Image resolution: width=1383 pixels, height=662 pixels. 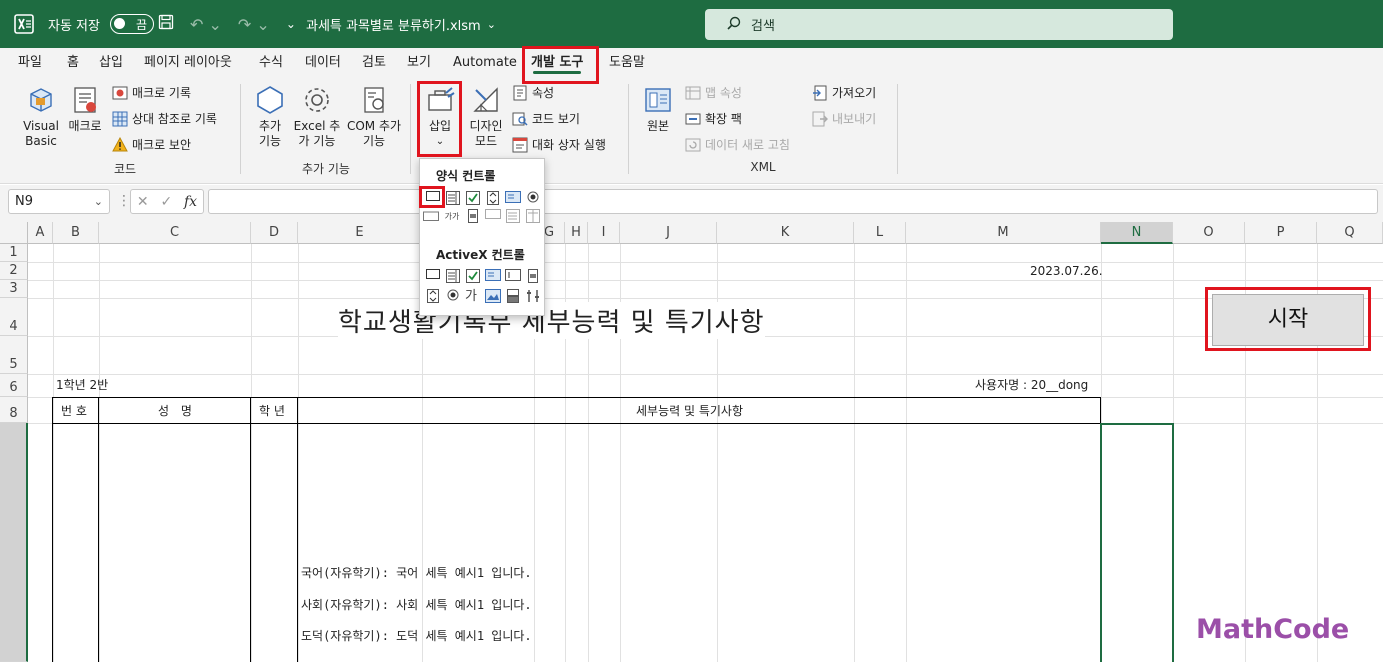 What do you see at coordinates (533, 93) in the screenshot?
I see `properties-button: 속성` at bounding box center [533, 93].